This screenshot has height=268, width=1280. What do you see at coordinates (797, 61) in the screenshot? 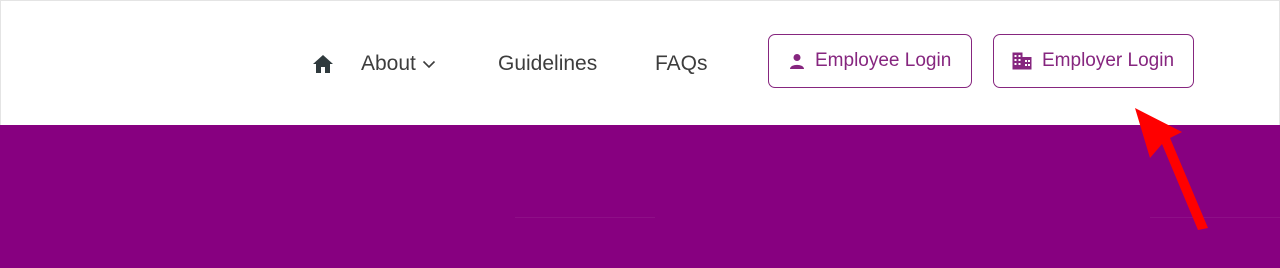
I see `person-icon` at bounding box center [797, 61].